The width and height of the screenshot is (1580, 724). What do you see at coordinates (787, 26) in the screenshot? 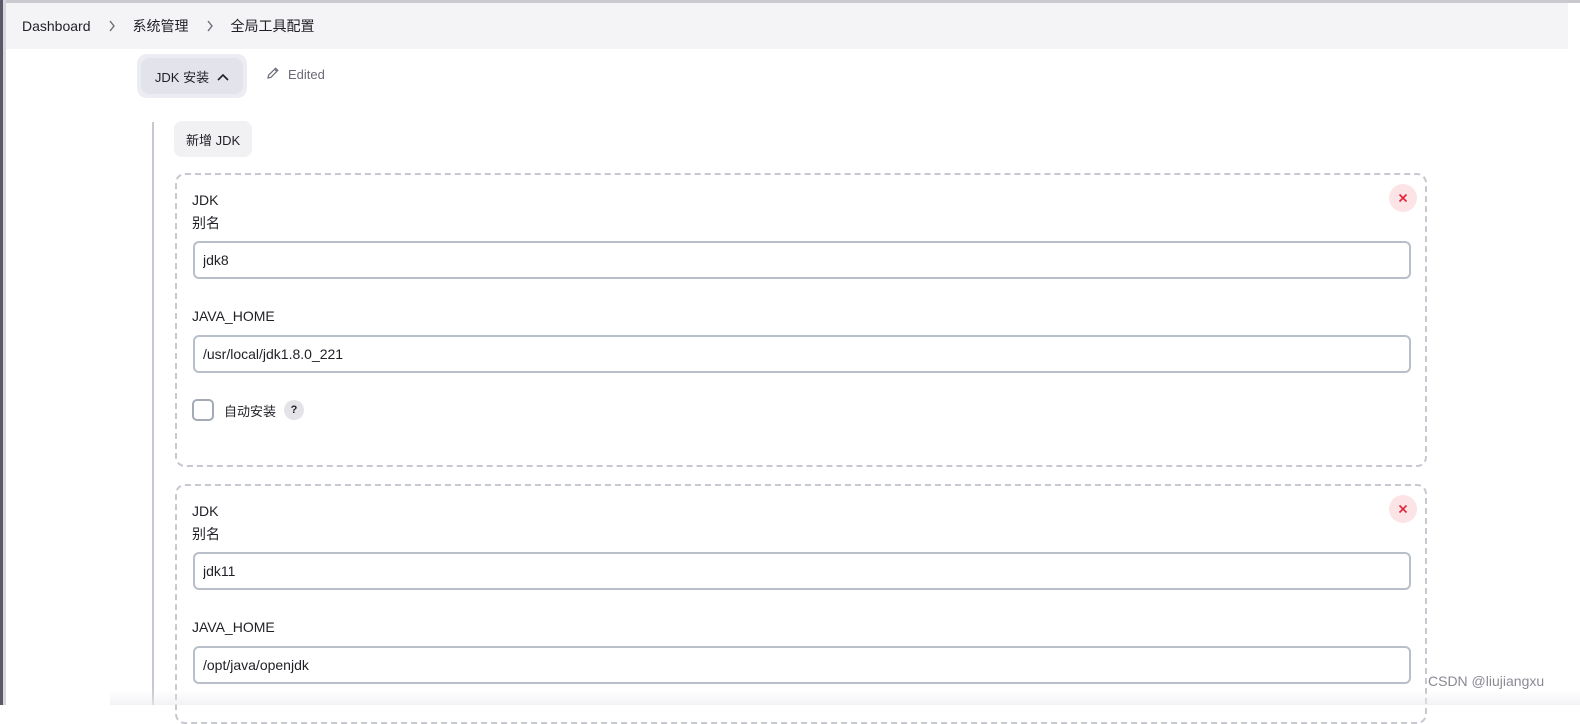
I see `breadcrumb: Dashboard 系统管理 全局工具配置` at bounding box center [787, 26].